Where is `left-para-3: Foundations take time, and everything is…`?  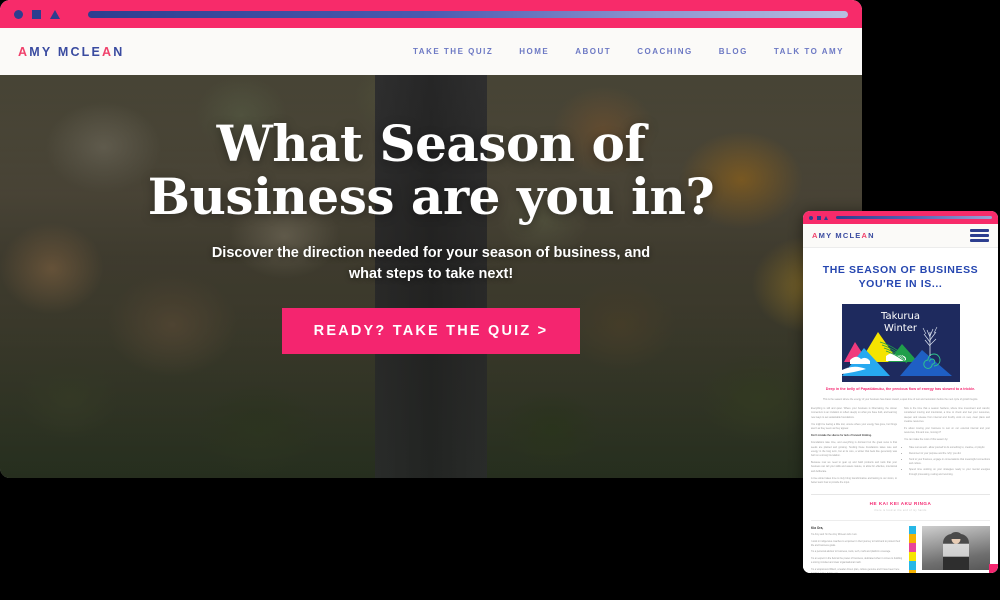 left-para-3: Foundations take time, and everything is… is located at coordinates (854, 449).